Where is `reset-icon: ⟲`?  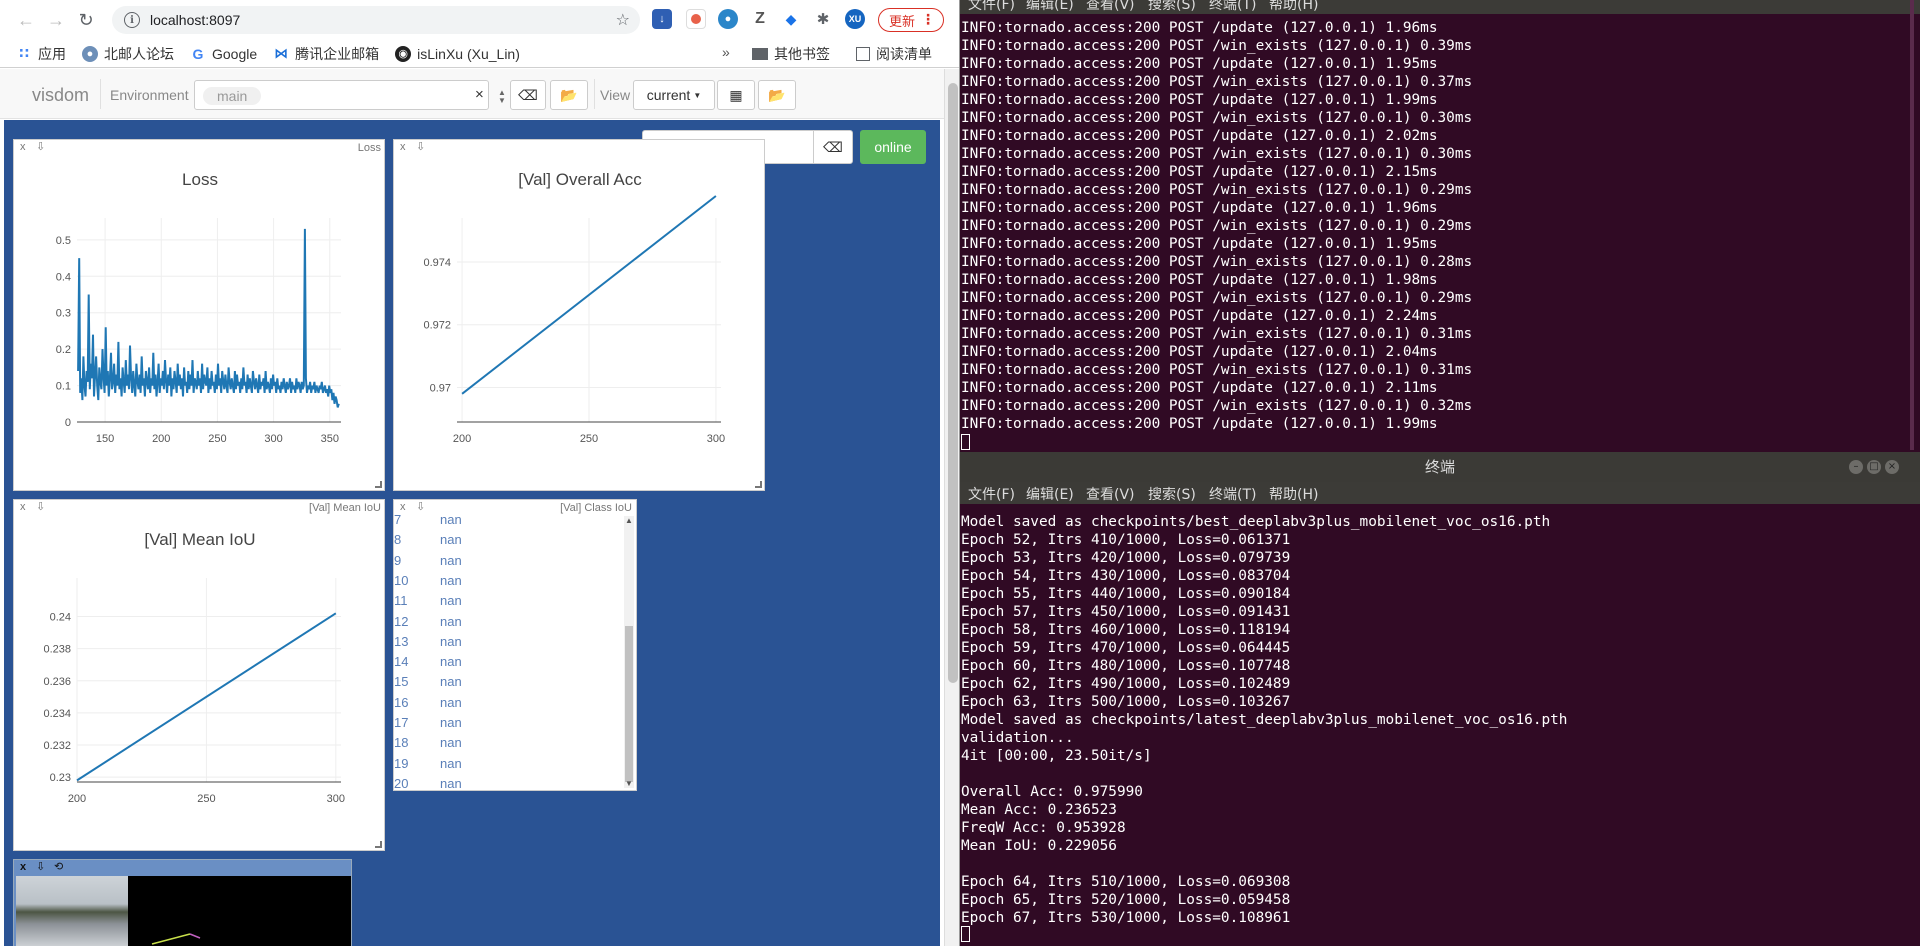 reset-icon: ⟲ is located at coordinates (58, 866).